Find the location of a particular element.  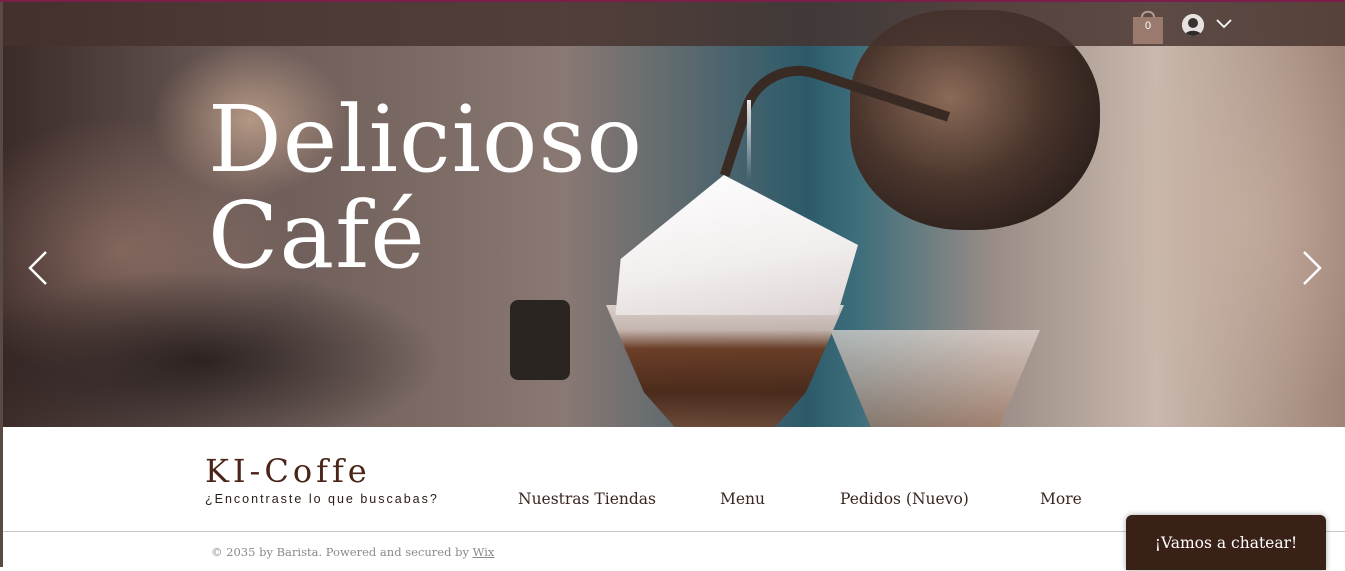

cart-button: 0 is located at coordinates (1148, 25).